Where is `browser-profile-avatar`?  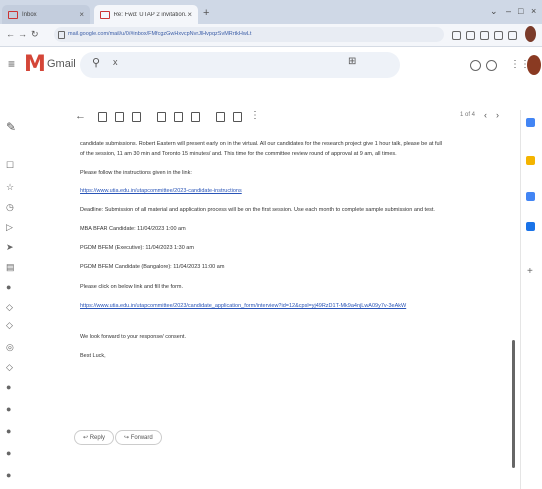
browser-profile-avatar is located at coordinates (530, 34).